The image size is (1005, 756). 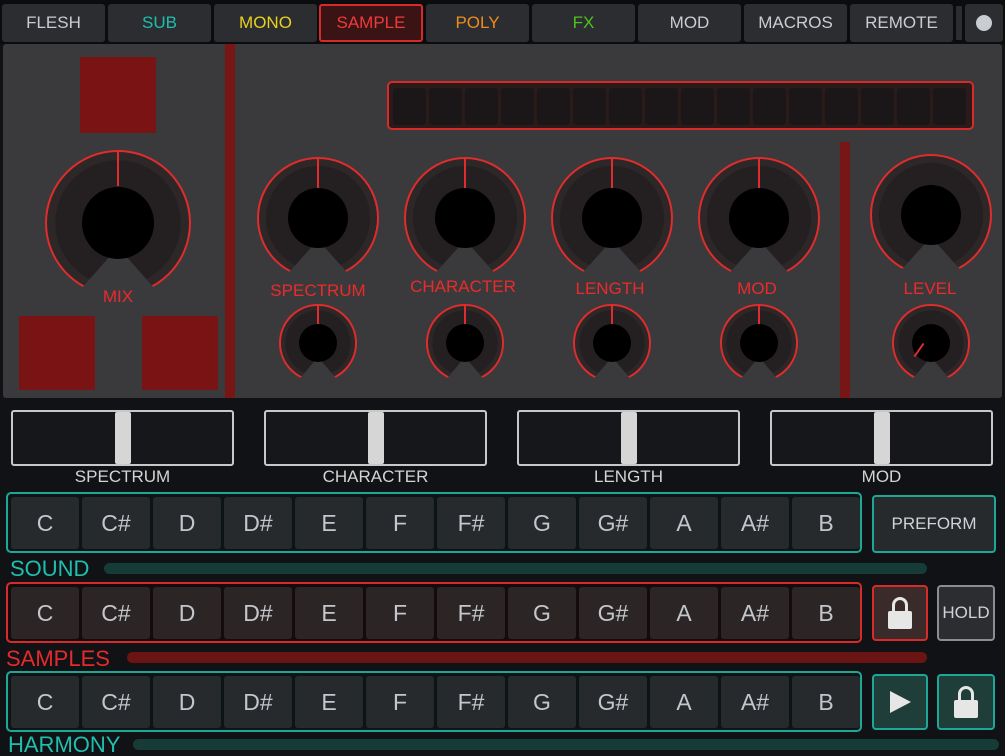 What do you see at coordinates (931, 343) in the screenshot?
I see `level-mod-knob` at bounding box center [931, 343].